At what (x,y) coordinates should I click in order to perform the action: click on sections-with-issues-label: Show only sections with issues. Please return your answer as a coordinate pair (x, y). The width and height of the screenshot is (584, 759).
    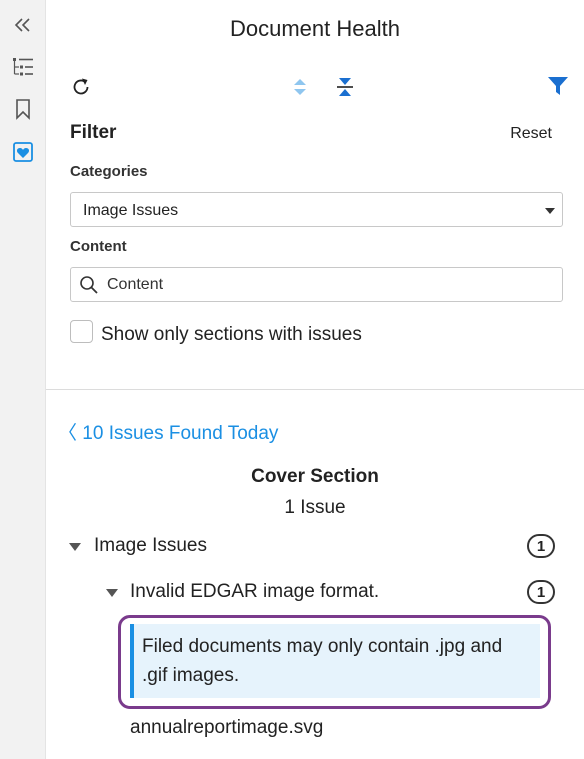
    Looking at the image, I should click on (231, 335).